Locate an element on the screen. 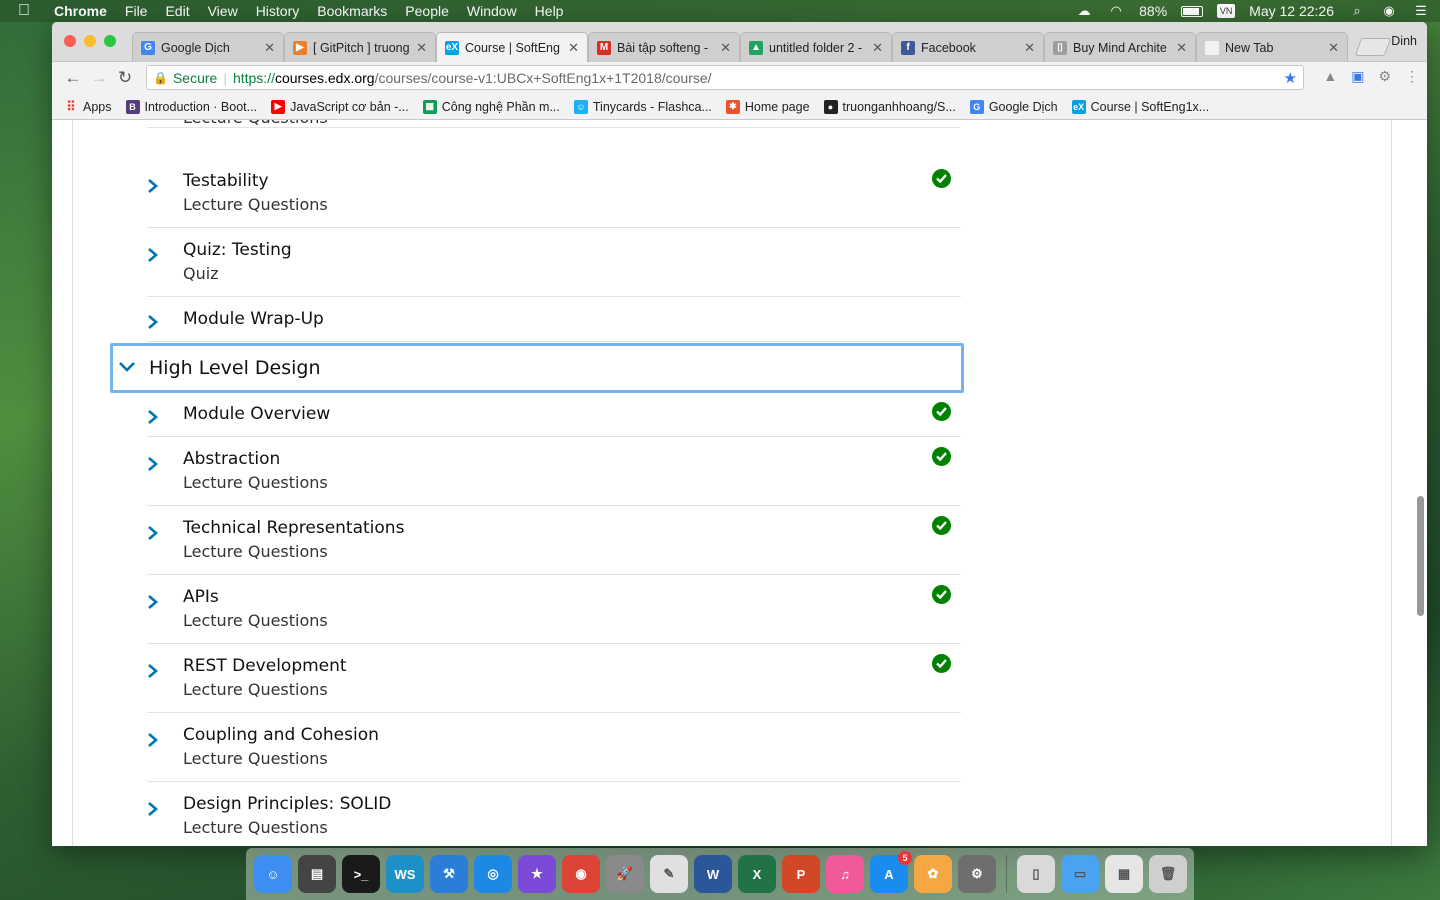  outline-row: Lecture Questions is located at coordinates (554, 124).